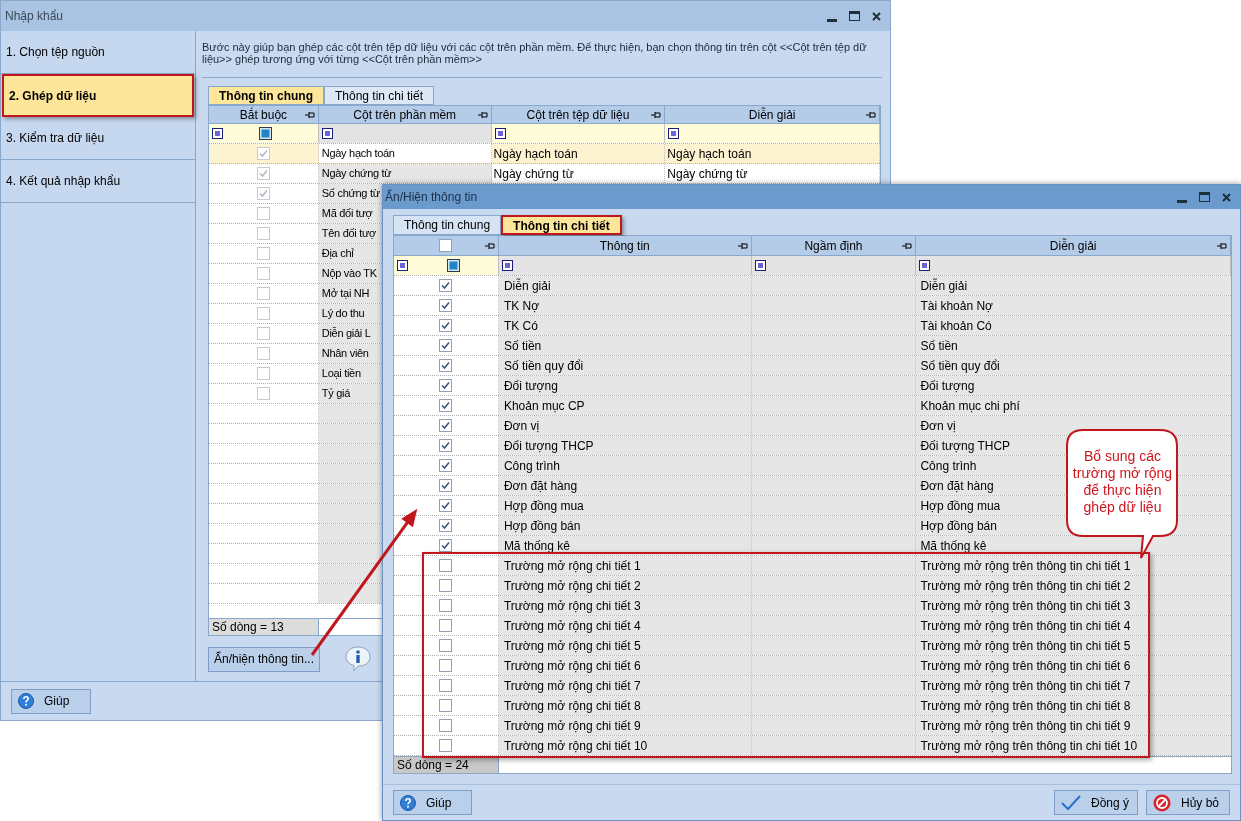 This screenshot has height=821, width=1241. I want to click on ok-button: Đồng ý, so click(1096, 802).